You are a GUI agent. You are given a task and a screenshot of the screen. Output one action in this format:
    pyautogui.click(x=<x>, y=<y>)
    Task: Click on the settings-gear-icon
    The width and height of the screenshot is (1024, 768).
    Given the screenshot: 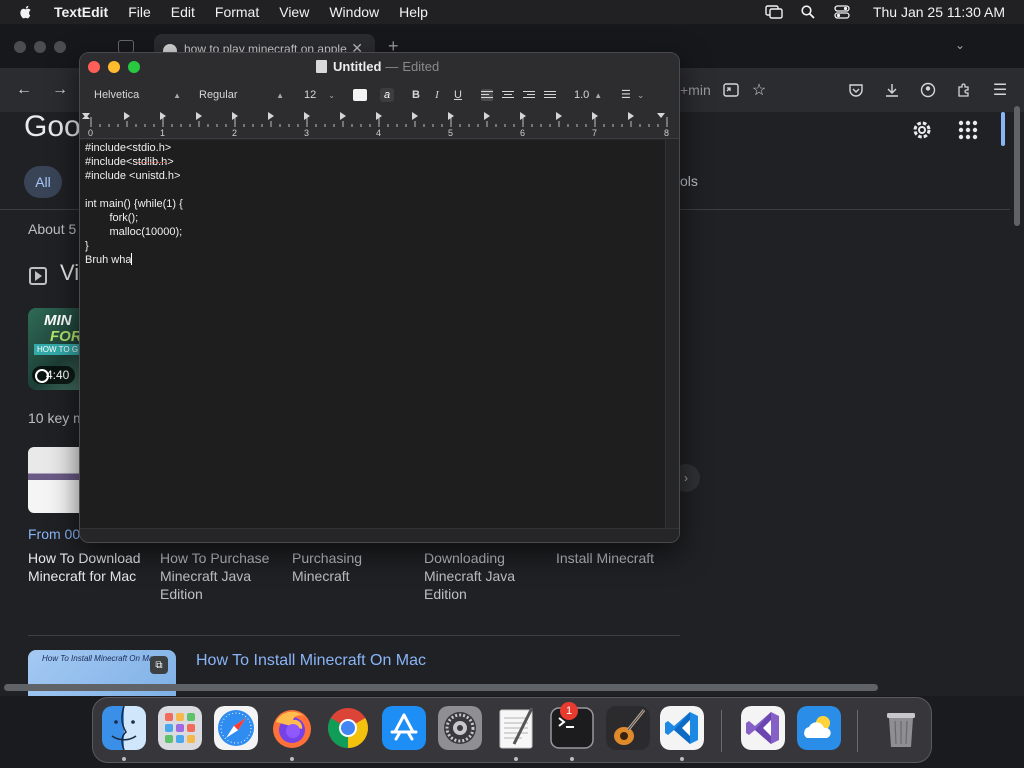 What is the action you would take?
    pyautogui.click(x=922, y=130)
    